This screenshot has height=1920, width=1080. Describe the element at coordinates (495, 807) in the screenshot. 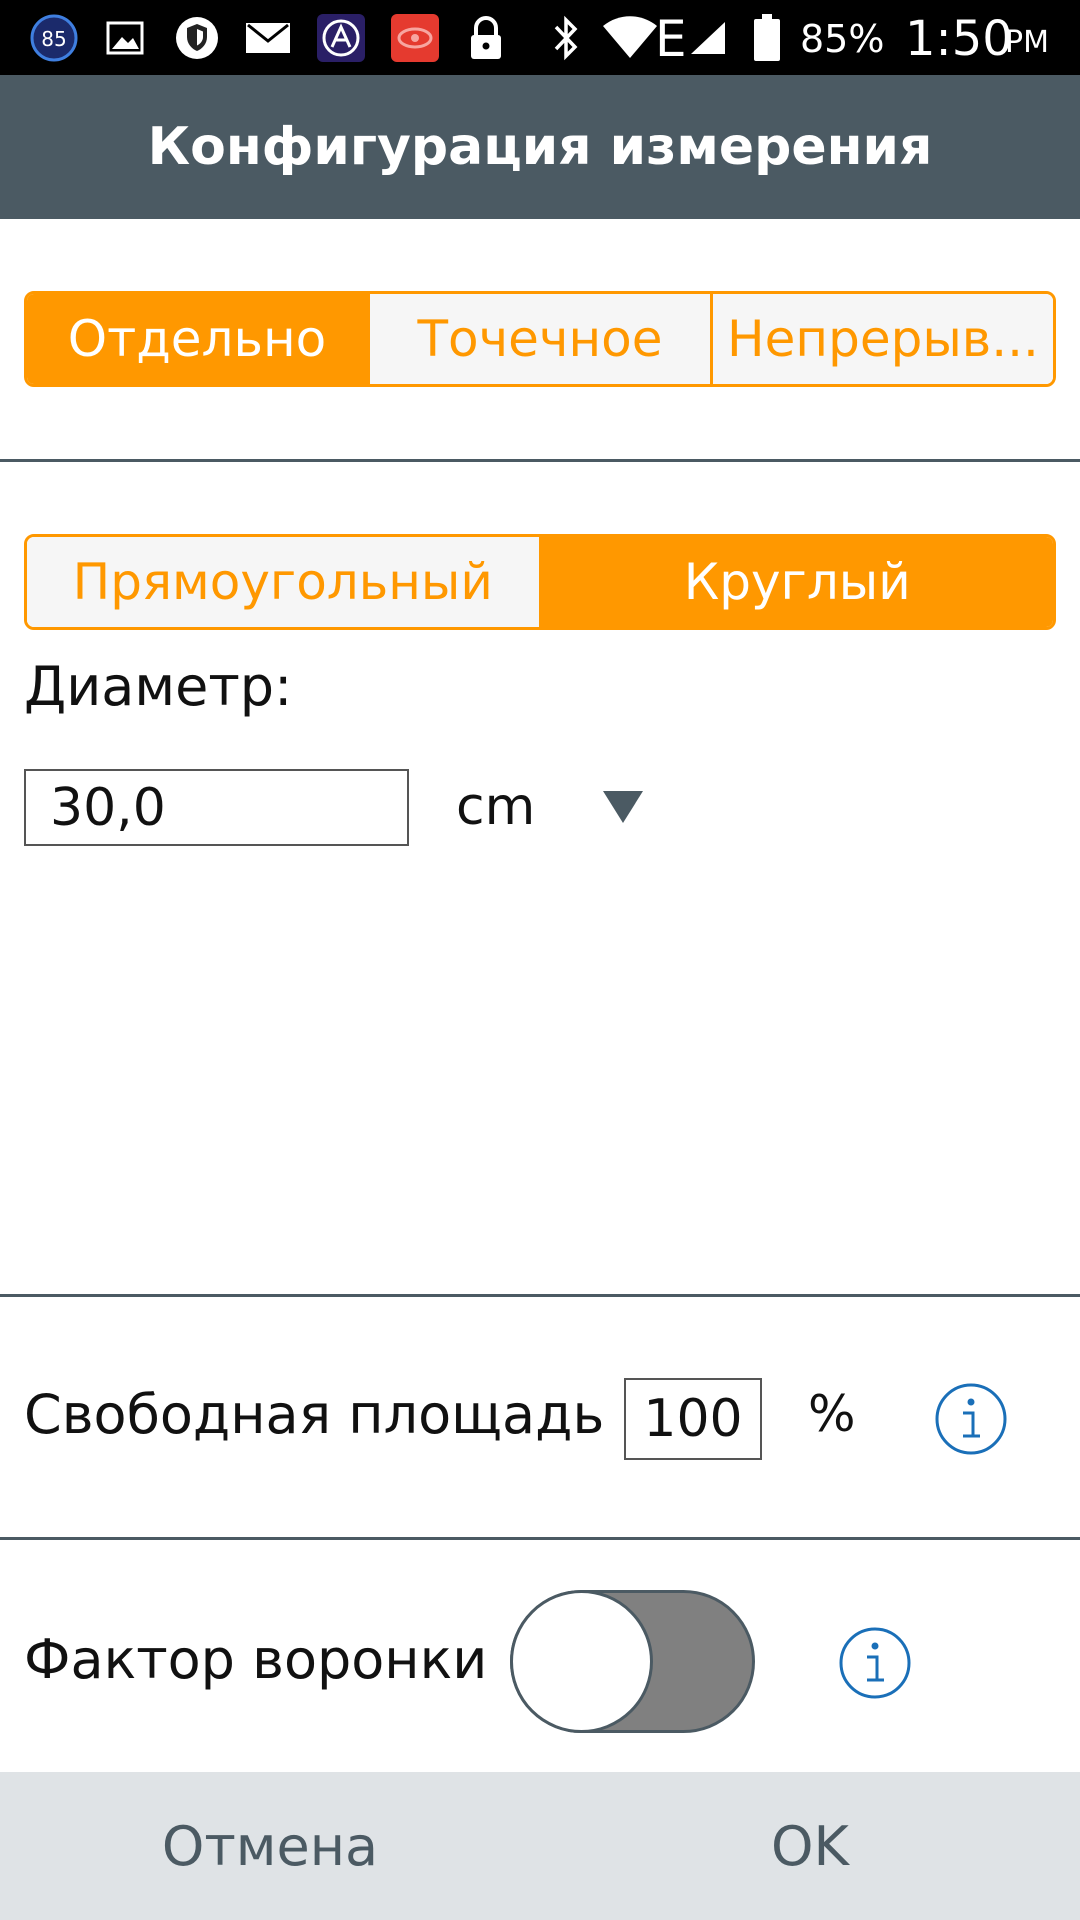

I see `diameter-unit-select: cm` at that location.